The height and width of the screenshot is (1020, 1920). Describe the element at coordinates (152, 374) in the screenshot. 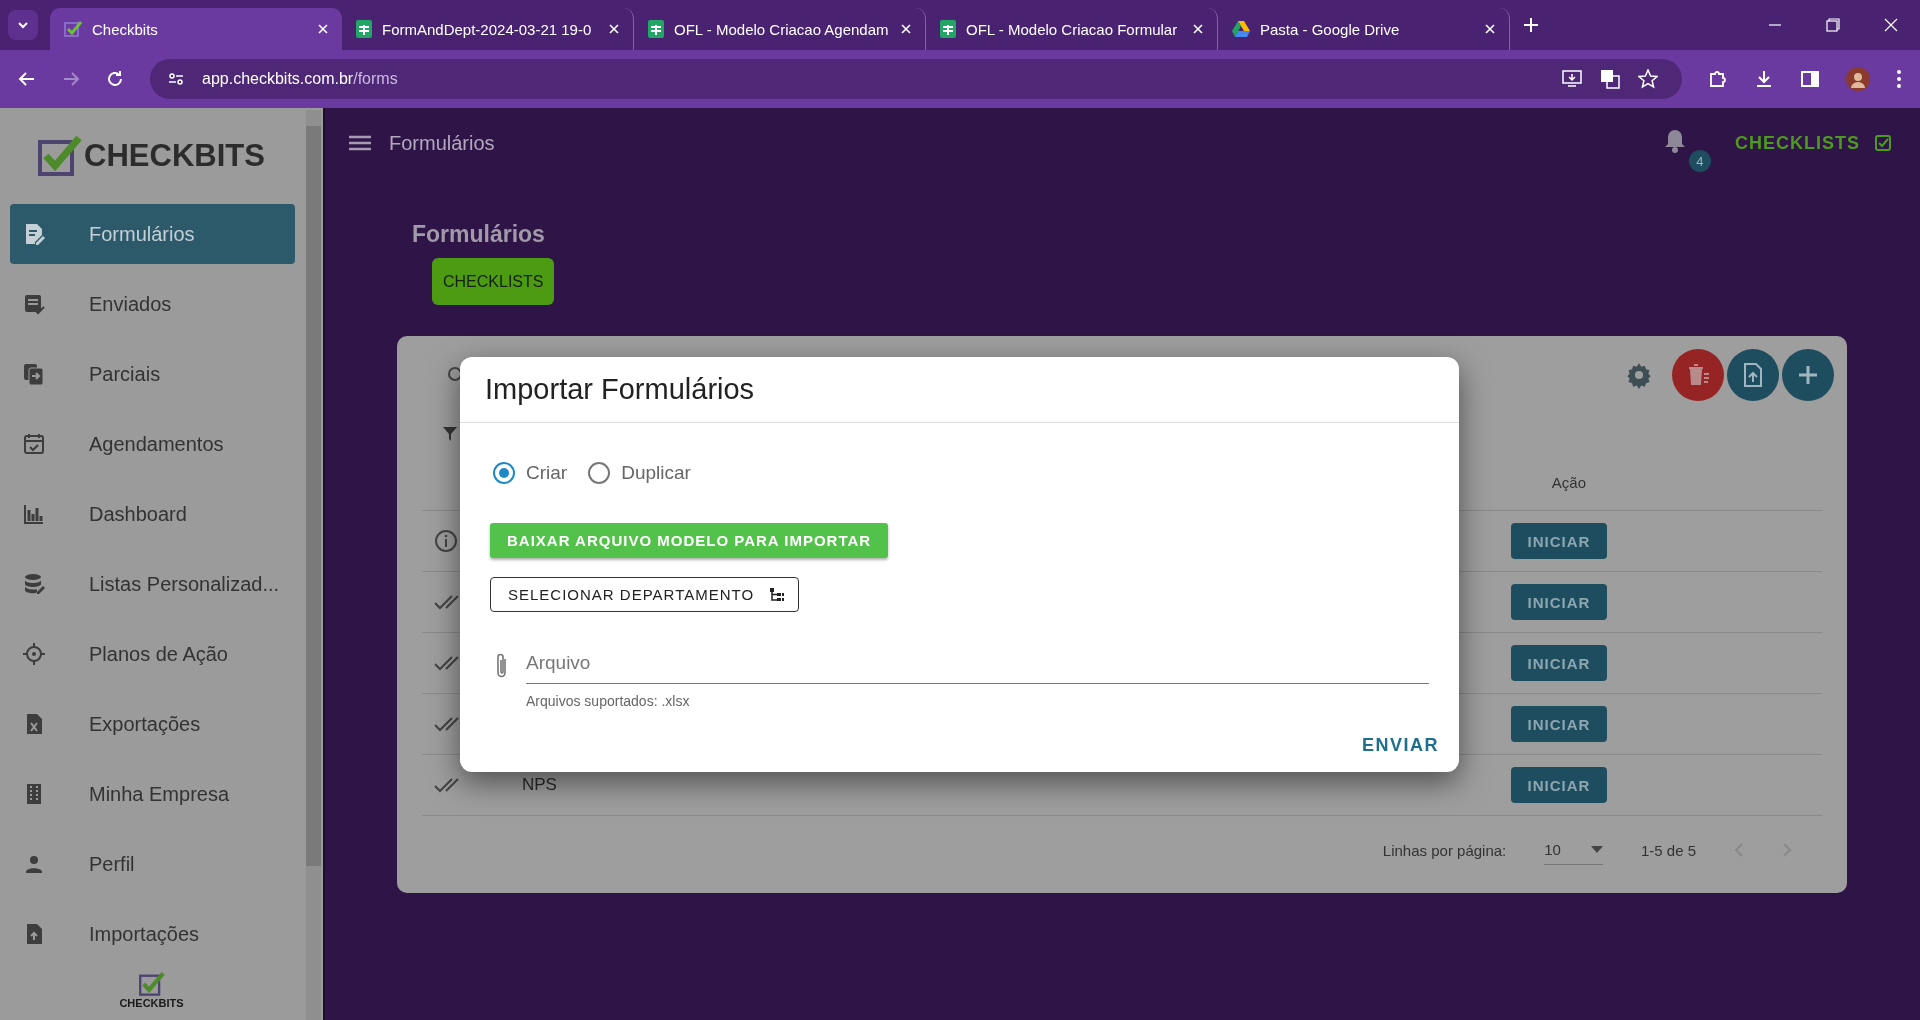

I see `sidebar-item: Parciais` at that location.